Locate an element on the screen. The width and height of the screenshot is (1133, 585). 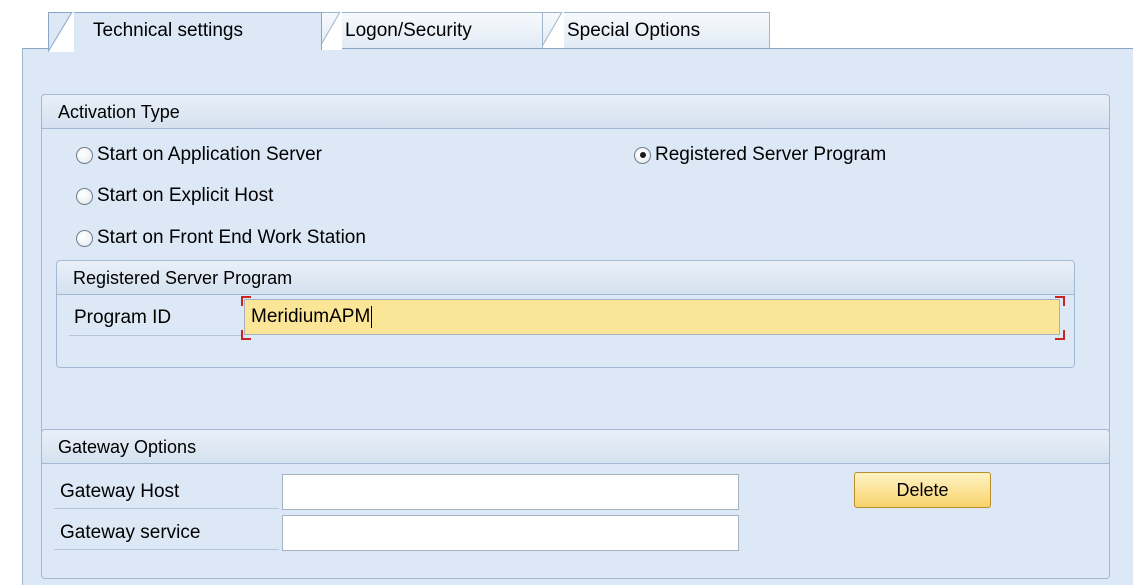
tab-technical-settings: Technical settings is located at coordinates (185, 32).